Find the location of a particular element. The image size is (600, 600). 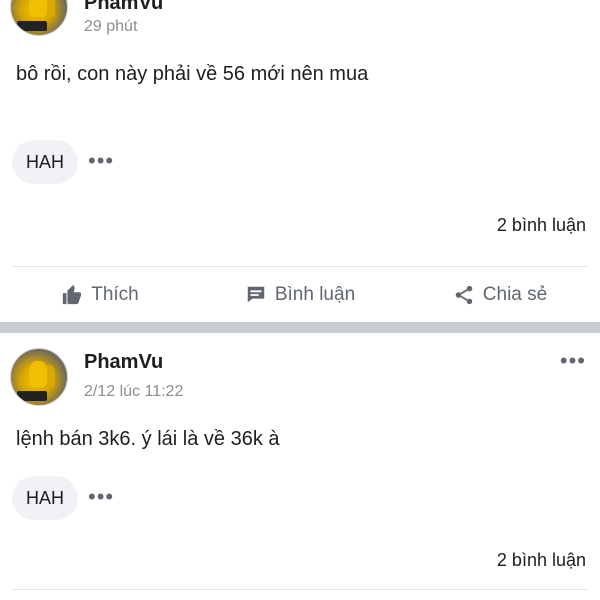

comment-button: Bình luận is located at coordinates (300, 295).